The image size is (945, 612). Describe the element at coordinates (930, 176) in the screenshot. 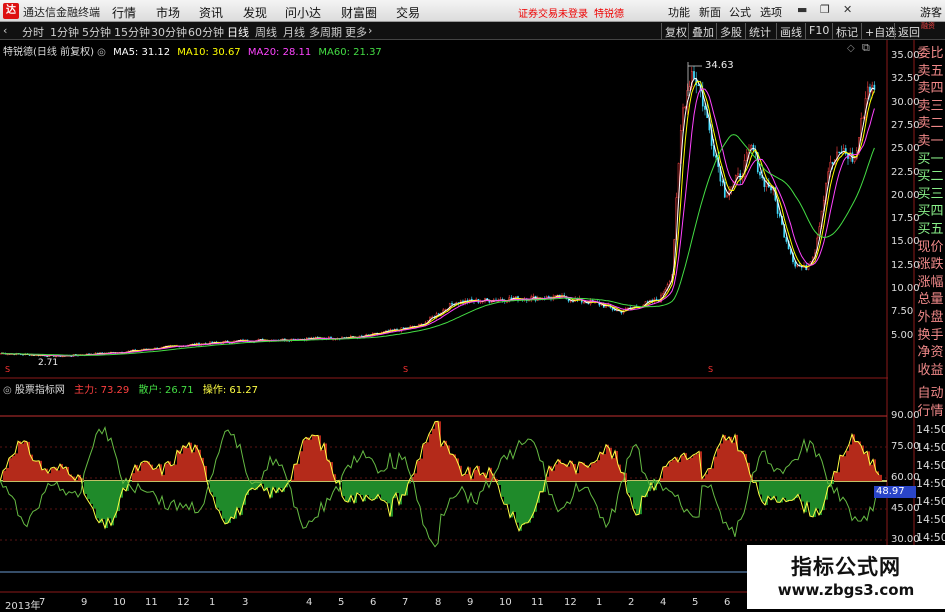

I see `quote-field-label: 买二` at that location.